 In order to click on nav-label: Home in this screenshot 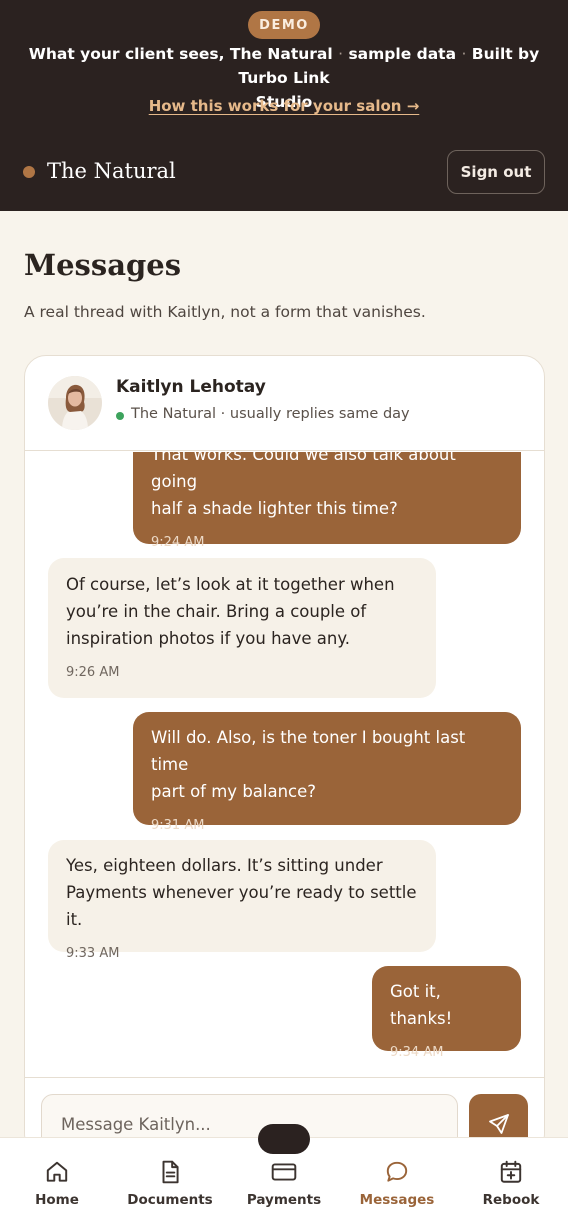, I will do `click(57, 1200)`.